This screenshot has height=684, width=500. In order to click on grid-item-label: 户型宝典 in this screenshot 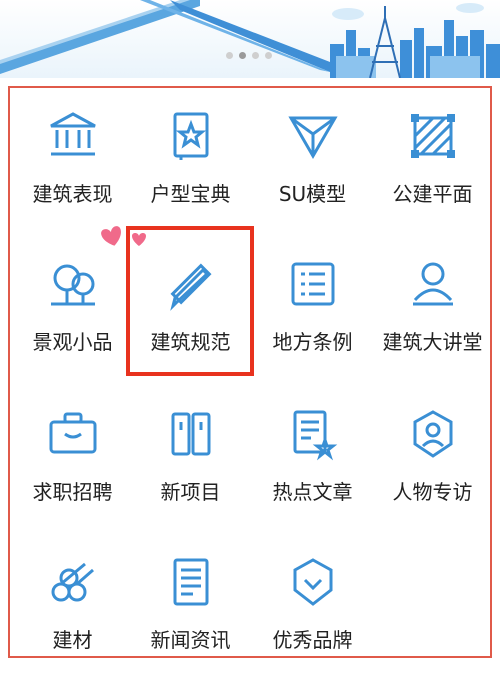, I will do `click(190, 194)`.